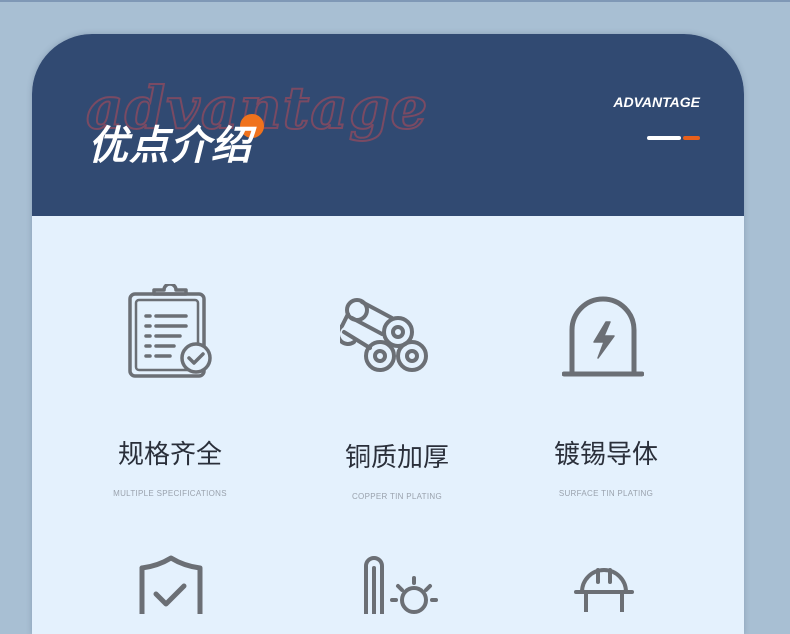 This screenshot has width=790, height=634. What do you see at coordinates (169, 332) in the screenshot?
I see `clipboard-check-icon` at bounding box center [169, 332].